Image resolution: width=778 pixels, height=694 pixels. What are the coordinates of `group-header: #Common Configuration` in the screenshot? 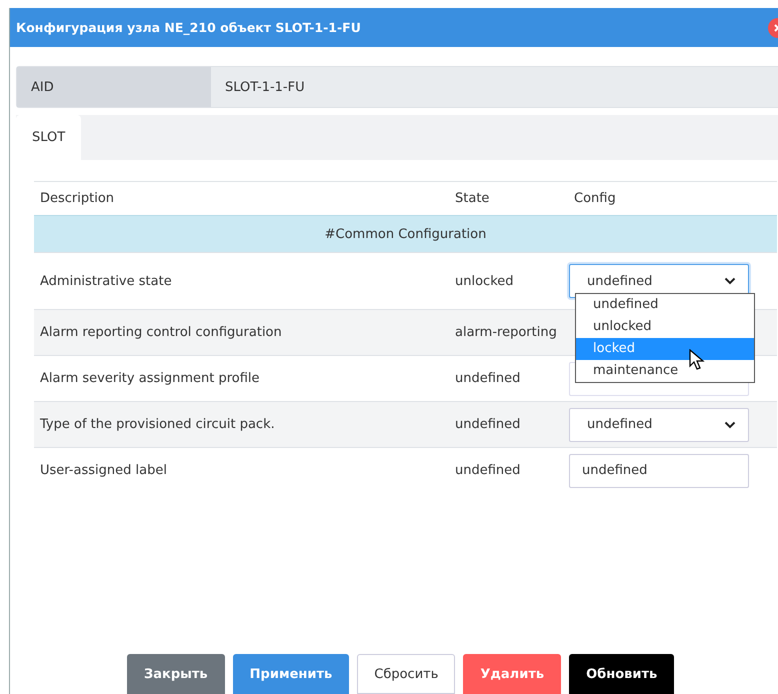 It's located at (405, 233).